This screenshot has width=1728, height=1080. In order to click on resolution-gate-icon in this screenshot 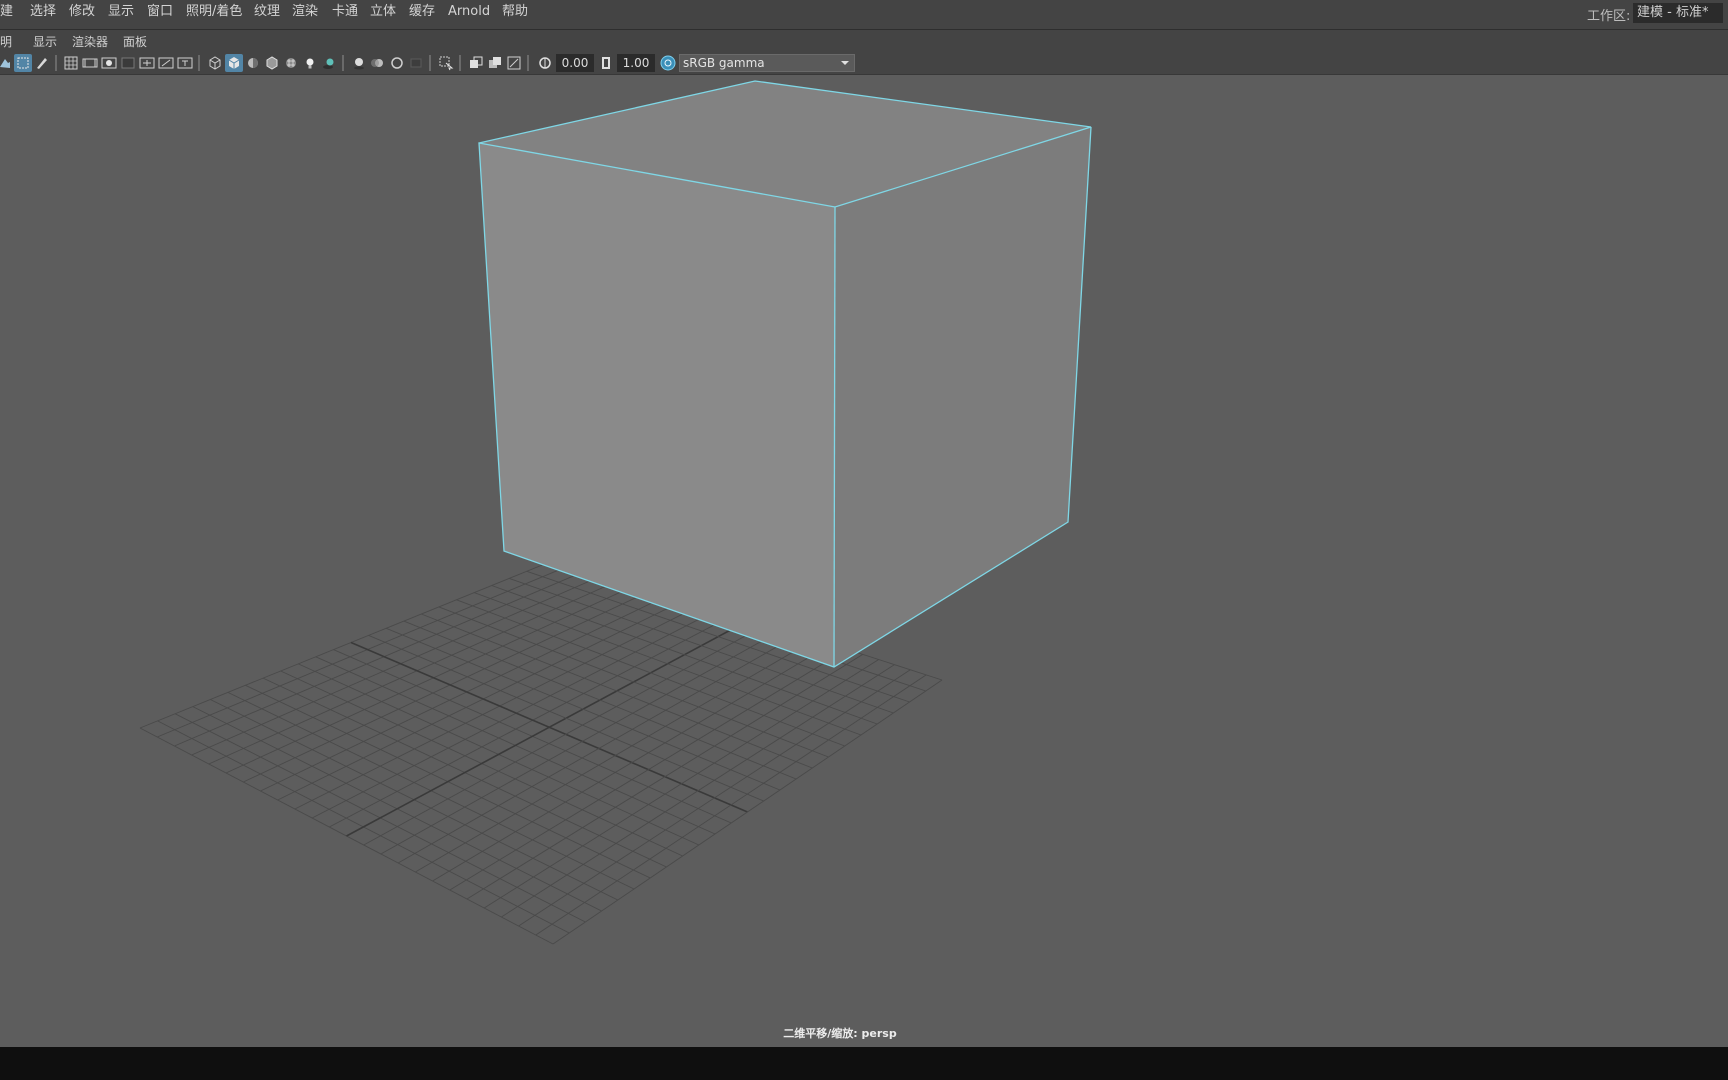, I will do `click(109, 63)`.